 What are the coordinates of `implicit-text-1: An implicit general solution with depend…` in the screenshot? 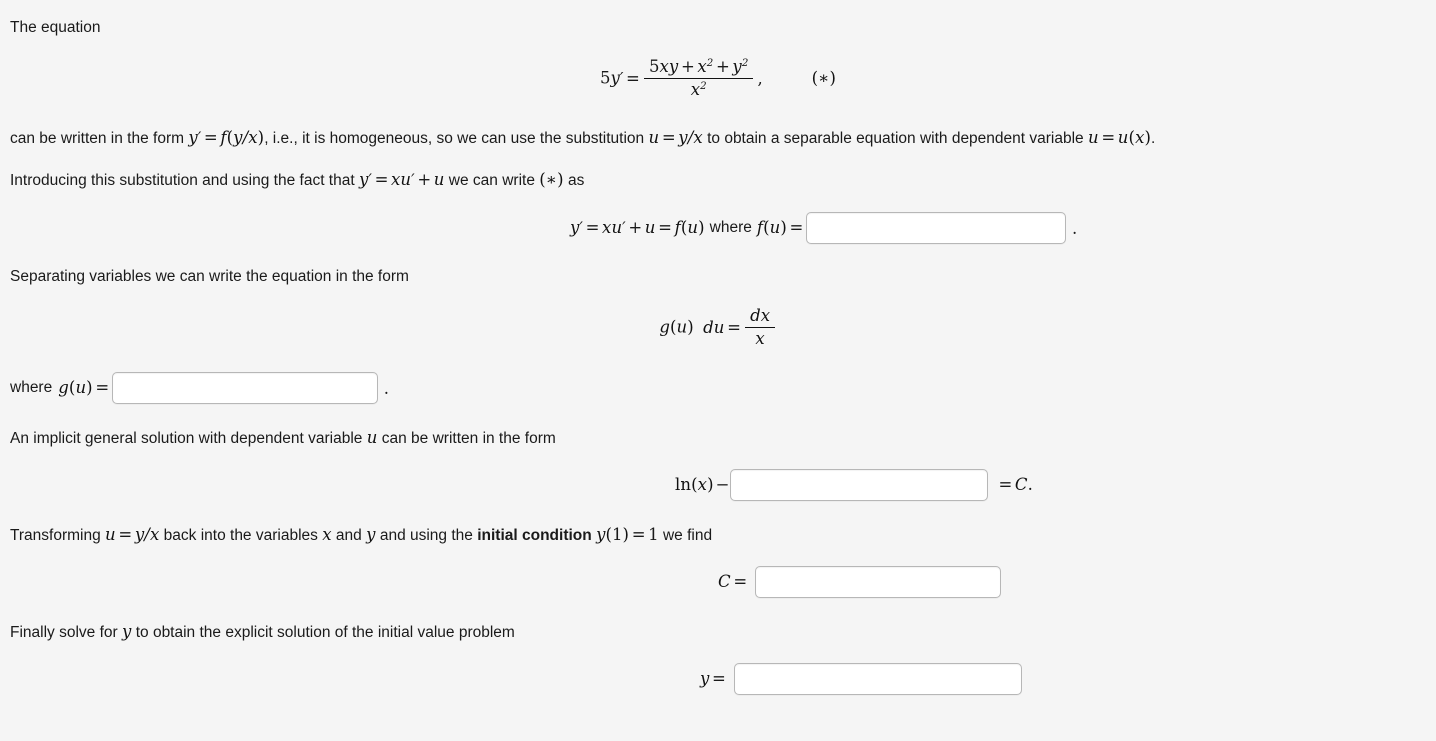 It's located at (188, 438).